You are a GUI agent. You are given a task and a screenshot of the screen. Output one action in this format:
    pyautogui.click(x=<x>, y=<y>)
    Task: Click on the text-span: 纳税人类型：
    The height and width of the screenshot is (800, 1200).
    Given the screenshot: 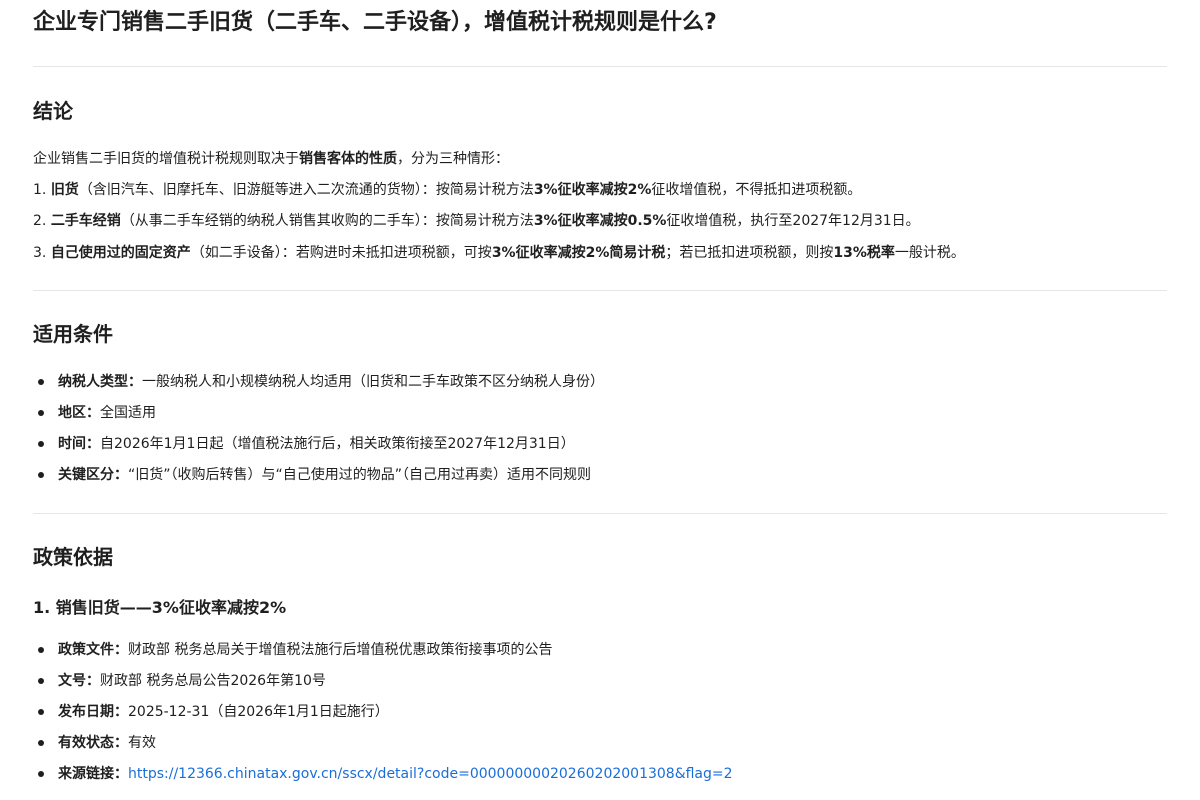 What is the action you would take?
    pyautogui.click(x=100, y=382)
    